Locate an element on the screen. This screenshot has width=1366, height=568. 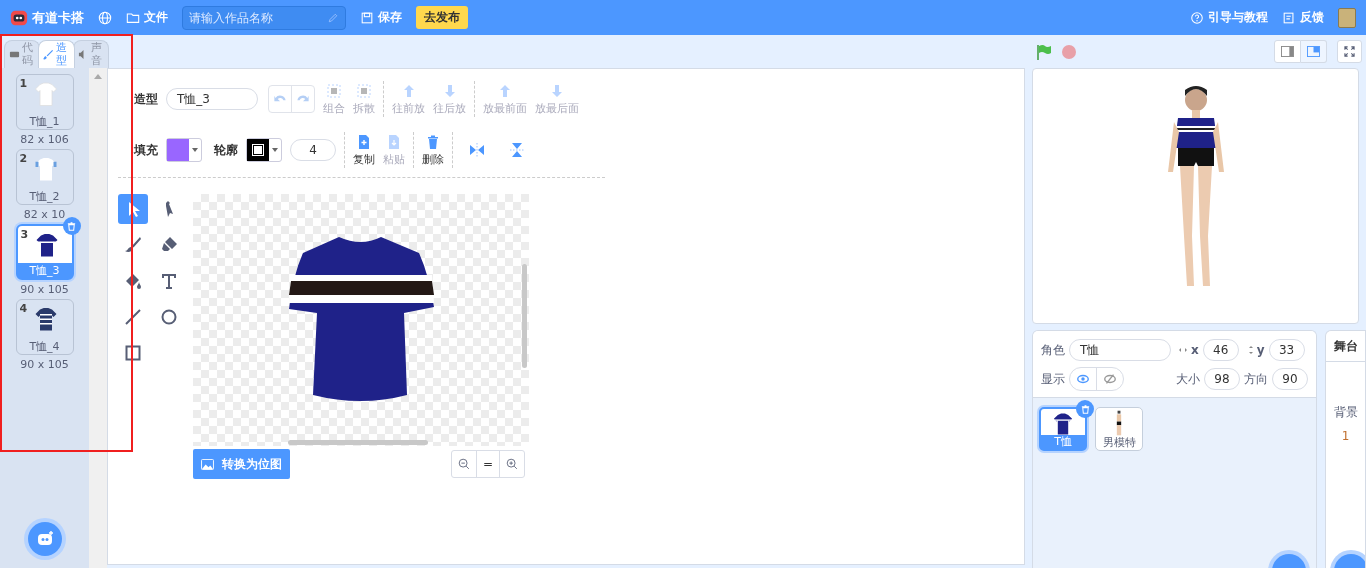
outline-color-picker is located at coordinates (264, 150).